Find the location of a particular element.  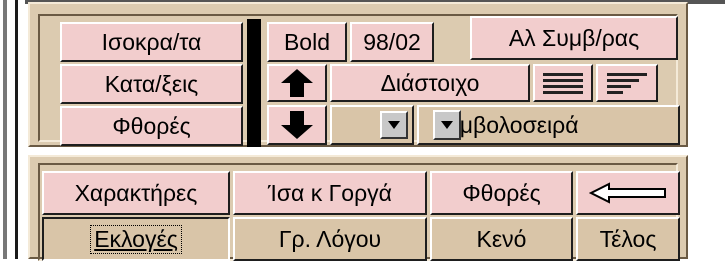

al-symv-label: Αλ Συμβ/ρας is located at coordinates (574, 37).